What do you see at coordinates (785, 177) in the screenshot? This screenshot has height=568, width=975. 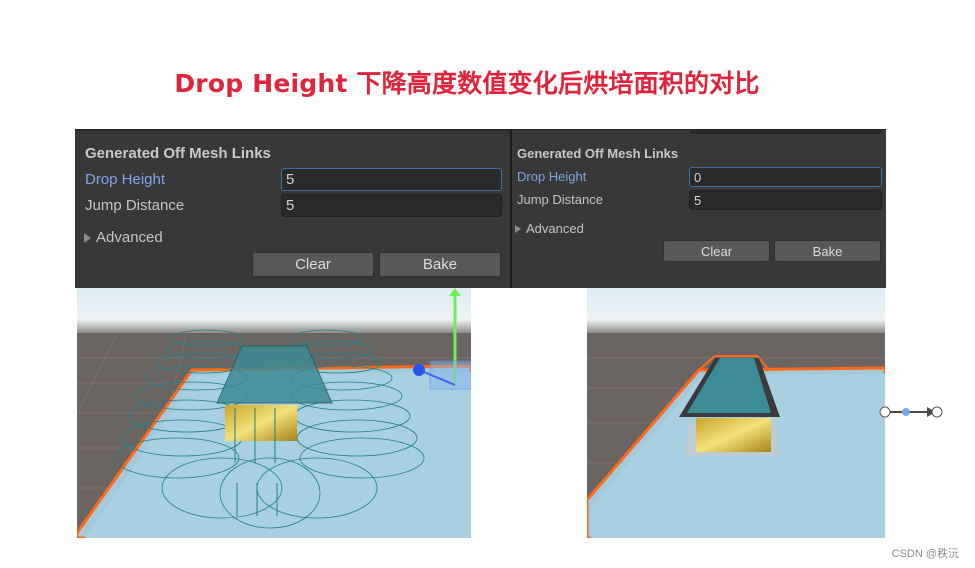 I see `drop-height-input: 0` at bounding box center [785, 177].